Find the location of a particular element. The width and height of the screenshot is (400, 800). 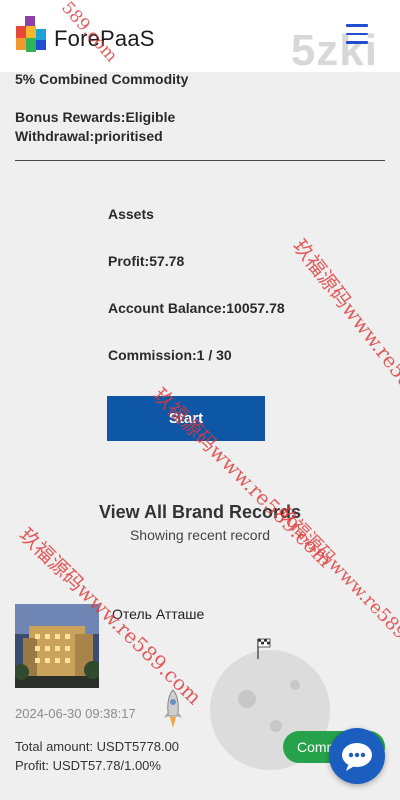

hotel-image is located at coordinates (57, 646).